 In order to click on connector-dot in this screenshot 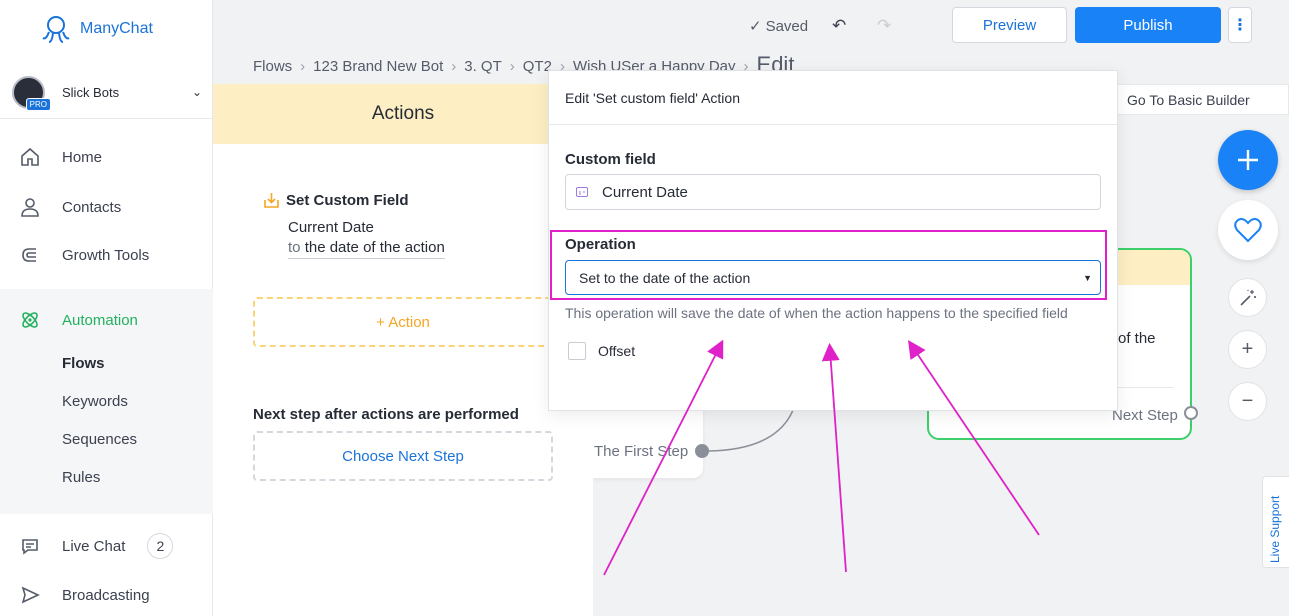, I will do `click(702, 451)`.